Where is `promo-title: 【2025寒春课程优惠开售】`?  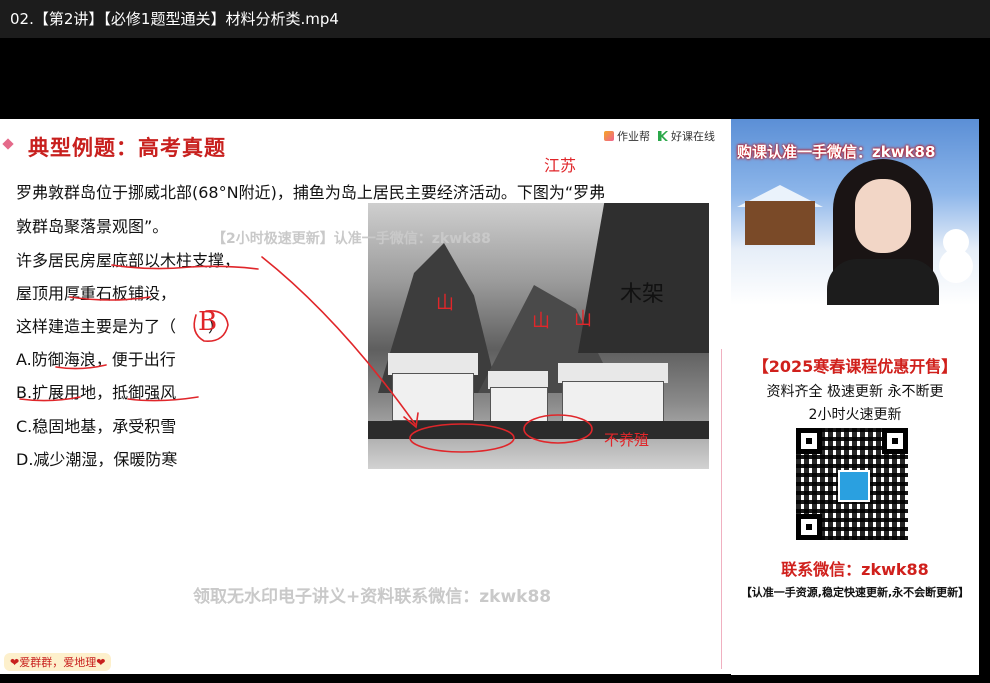 promo-title: 【2025寒春课程优惠开售】 is located at coordinates (855, 366).